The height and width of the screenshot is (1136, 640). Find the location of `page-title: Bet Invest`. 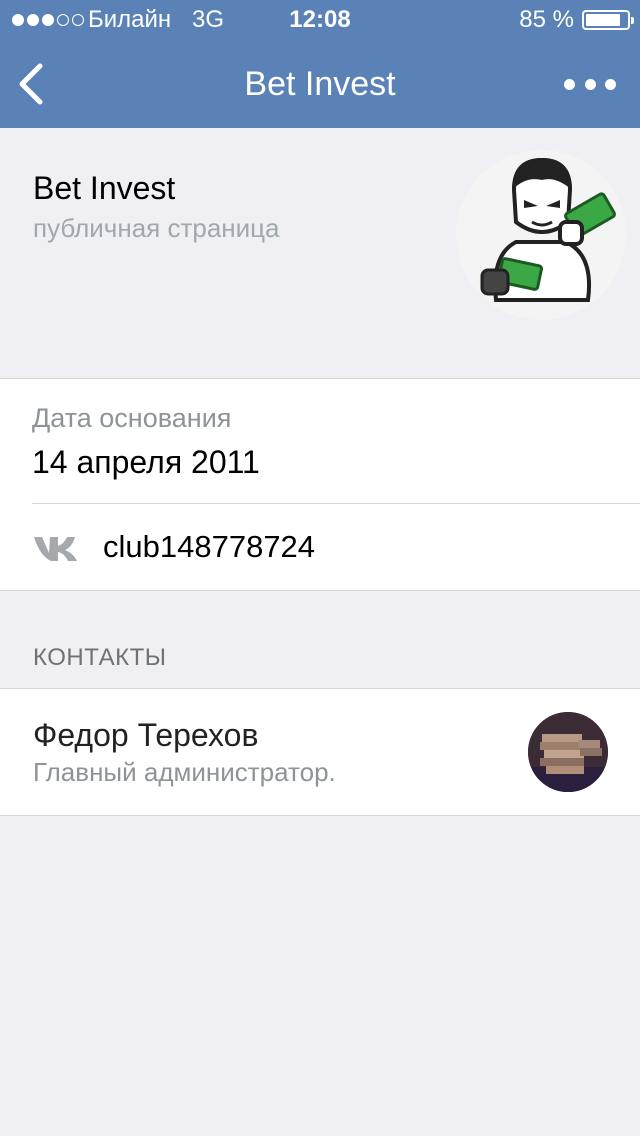

page-title: Bet Invest is located at coordinates (320, 84).